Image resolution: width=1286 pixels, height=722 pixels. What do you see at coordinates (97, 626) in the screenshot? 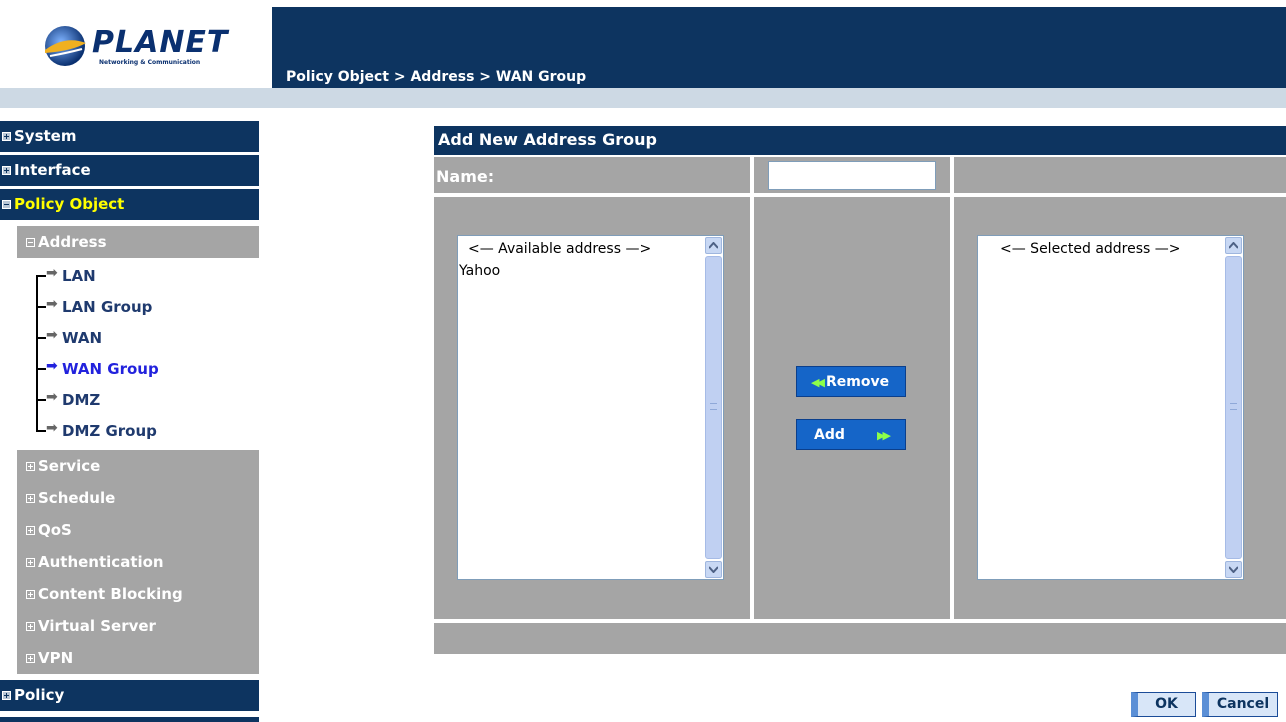
I see `sidebar-subitem-label: Virtual Server` at bounding box center [97, 626].